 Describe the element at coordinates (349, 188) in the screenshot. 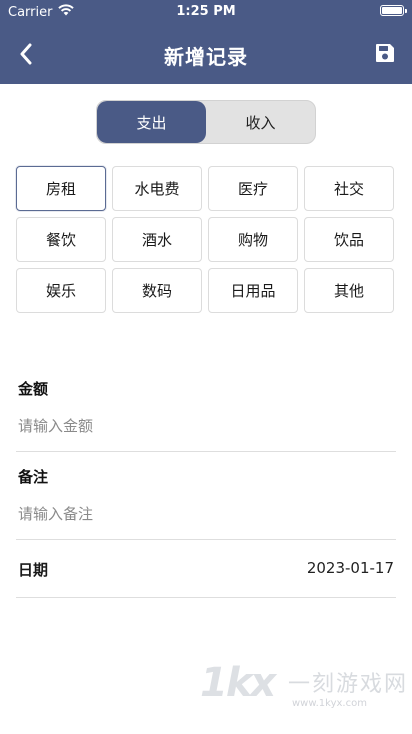

I see `category-social: 社交` at that location.